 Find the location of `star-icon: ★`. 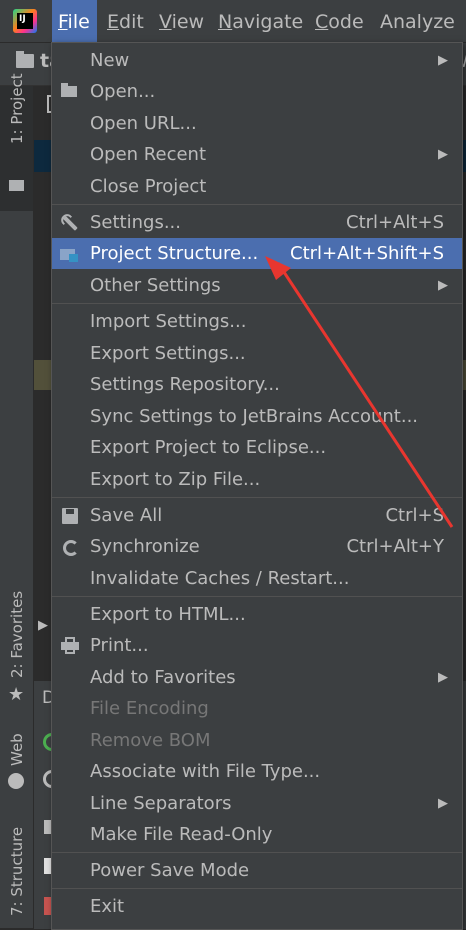

star-icon: ★ is located at coordinates (16, 694).